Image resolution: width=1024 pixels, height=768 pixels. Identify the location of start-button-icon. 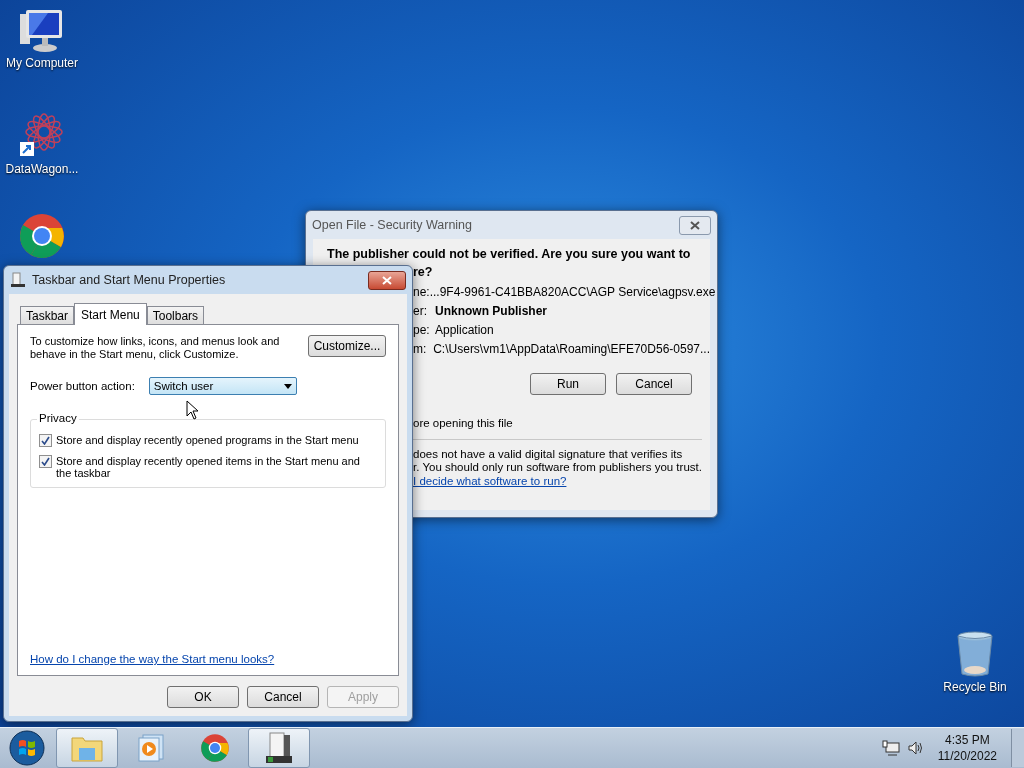
(27, 748).